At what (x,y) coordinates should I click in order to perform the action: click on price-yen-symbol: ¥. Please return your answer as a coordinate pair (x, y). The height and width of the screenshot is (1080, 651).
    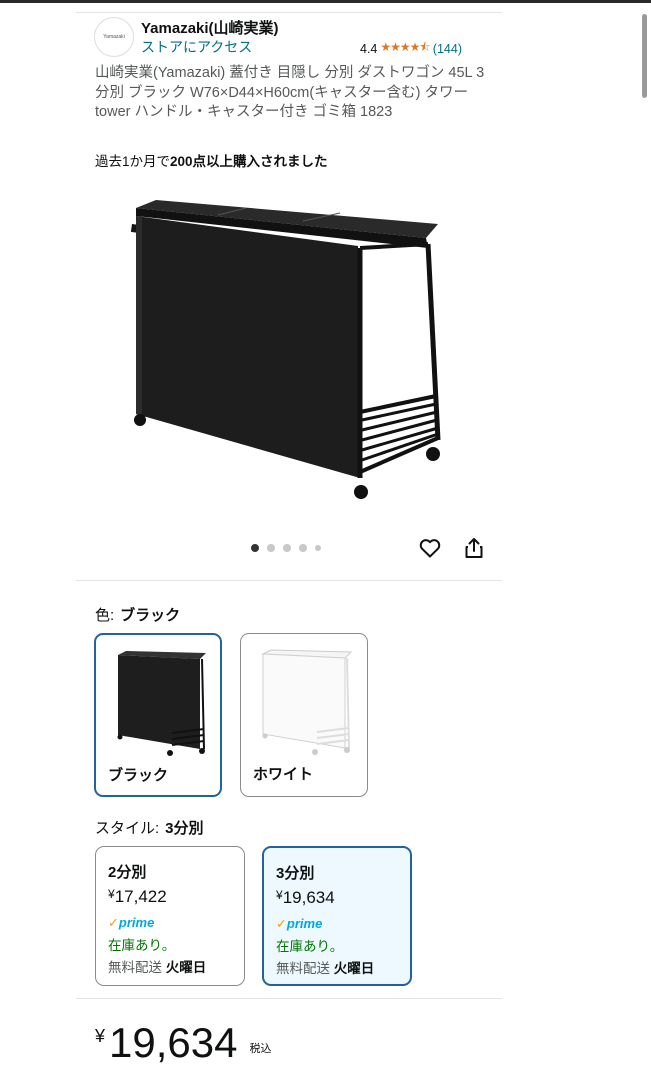
    Looking at the image, I should click on (100, 1036).